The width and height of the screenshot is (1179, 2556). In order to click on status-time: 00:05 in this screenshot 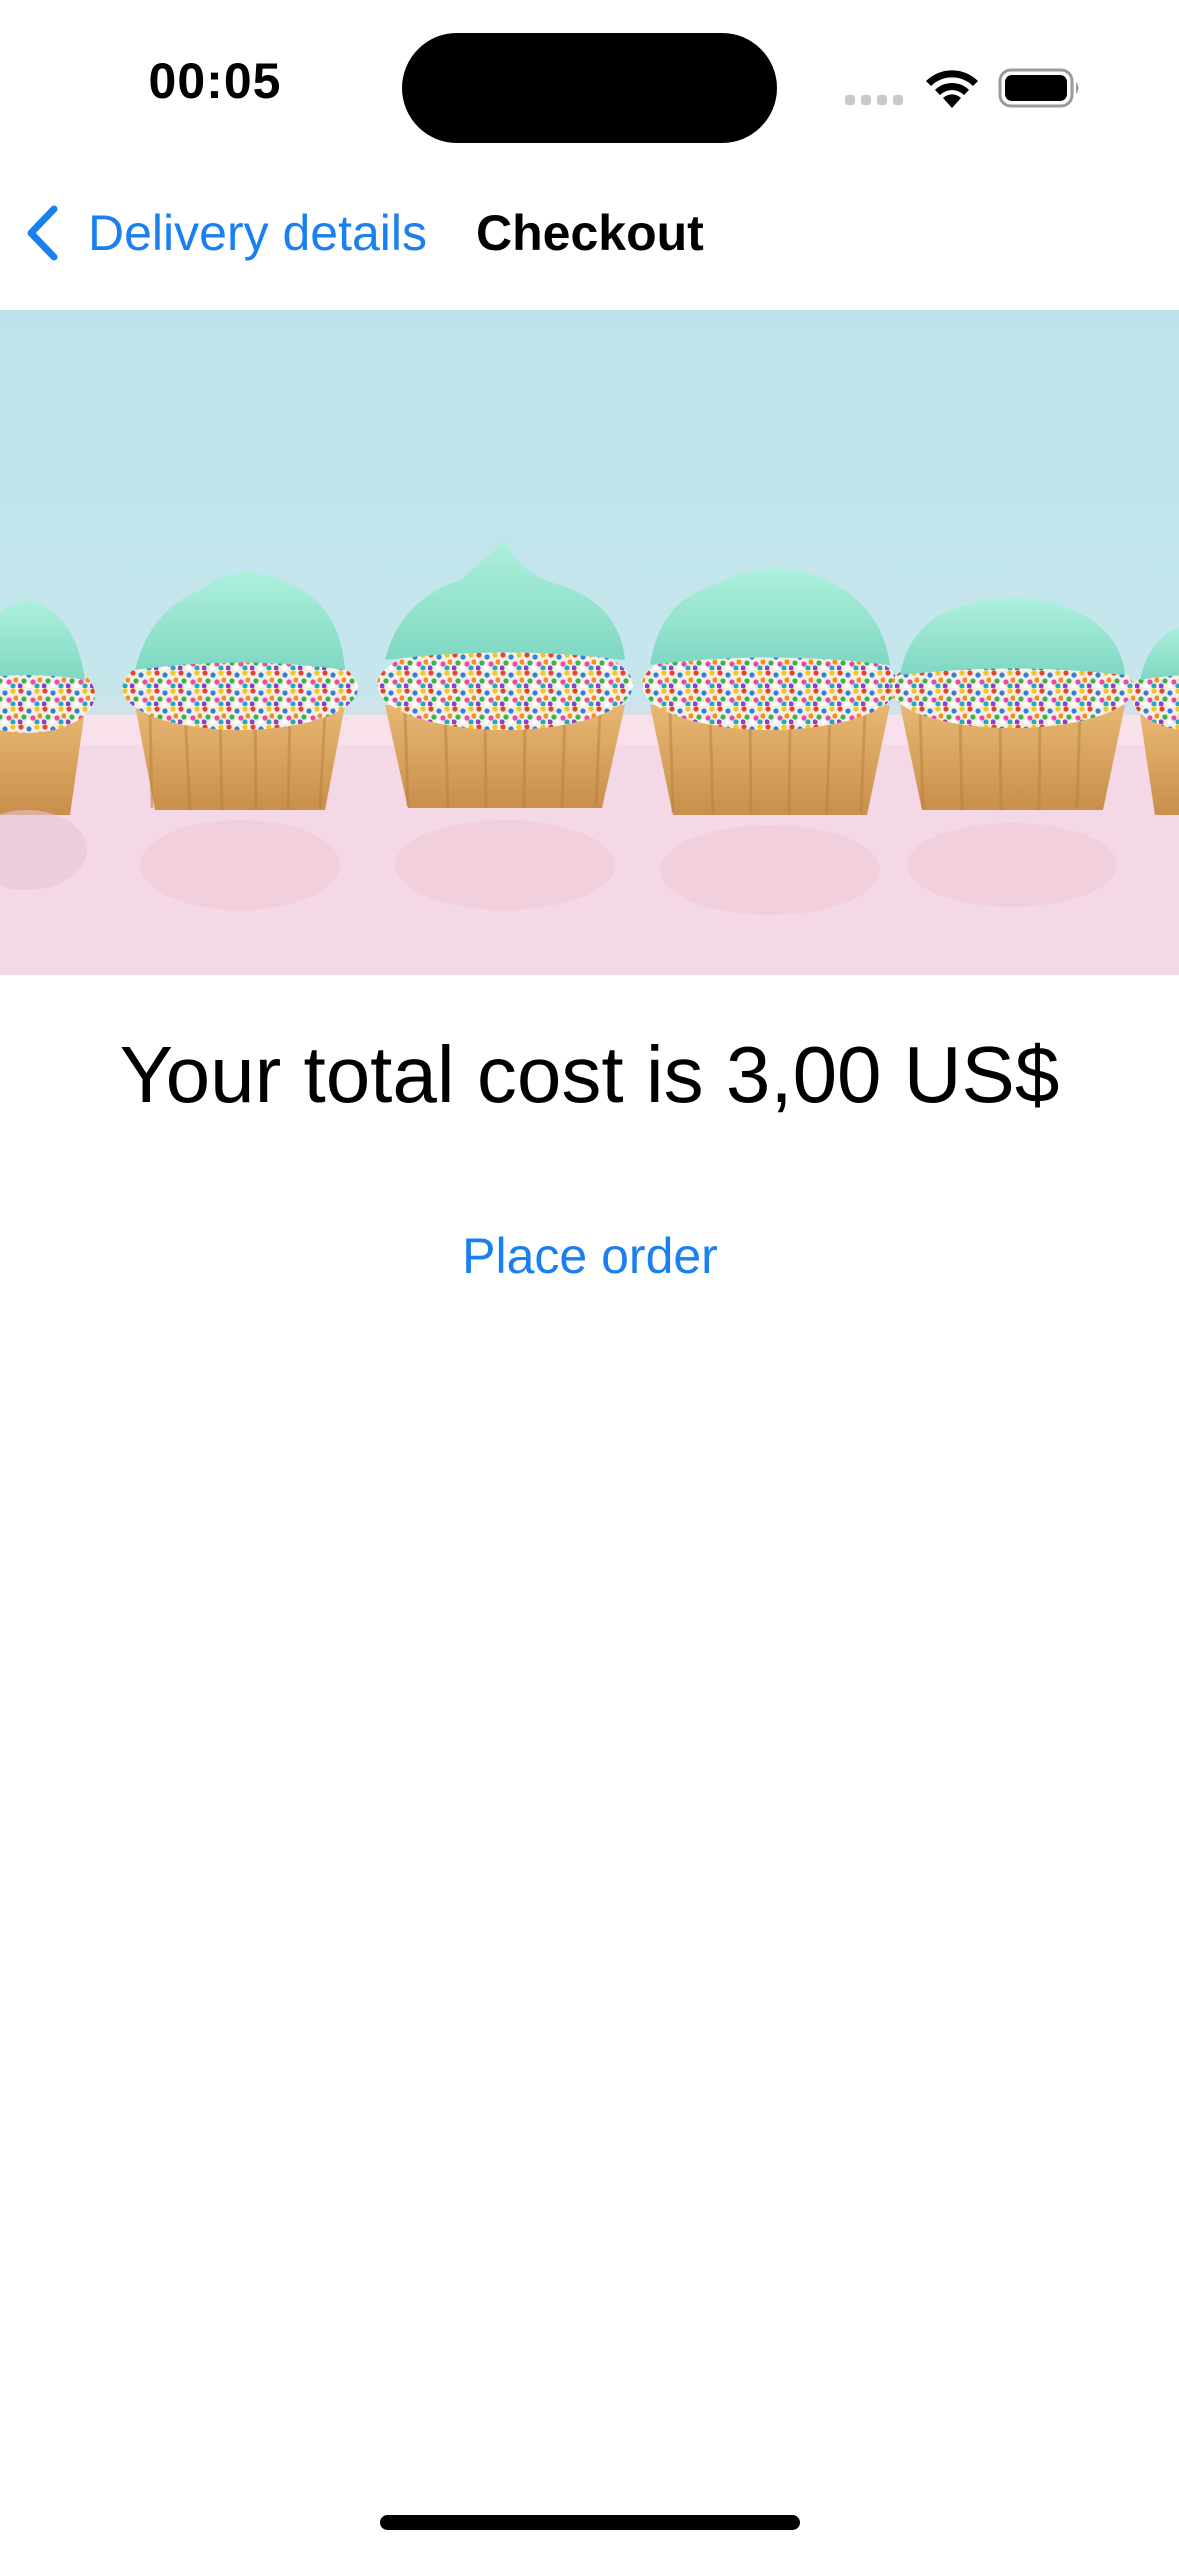, I will do `click(215, 81)`.